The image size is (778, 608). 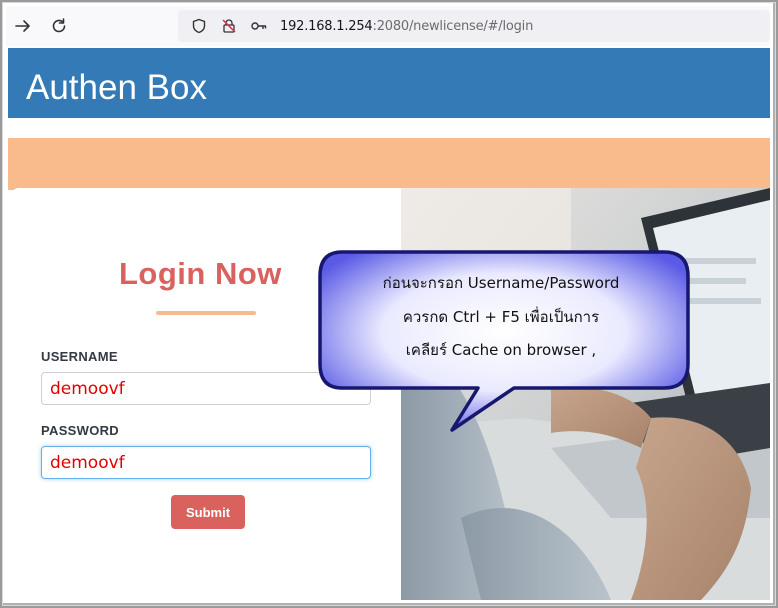 I want to click on browser-toolbar: 192.168.1.254:2080/newlicense/#/login, so click(x=388, y=26).